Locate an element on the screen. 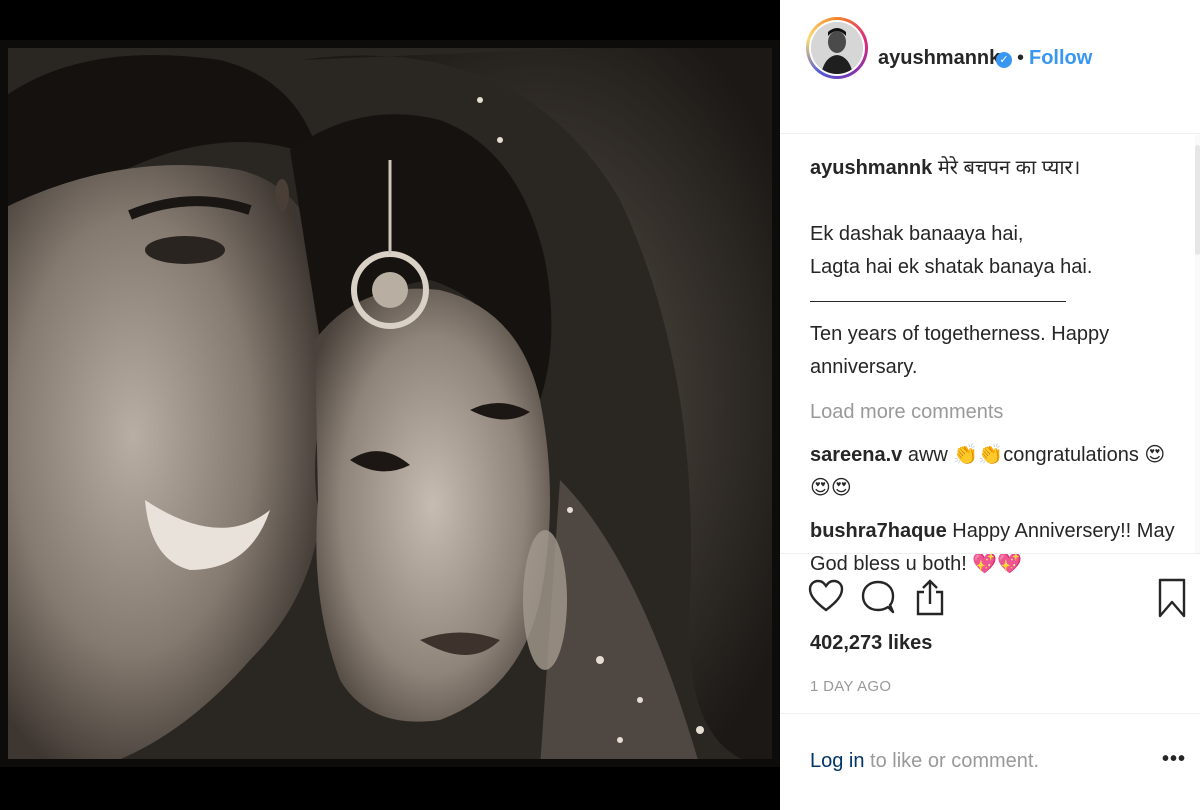  header-username: ayushmannk is located at coordinates (939, 58).